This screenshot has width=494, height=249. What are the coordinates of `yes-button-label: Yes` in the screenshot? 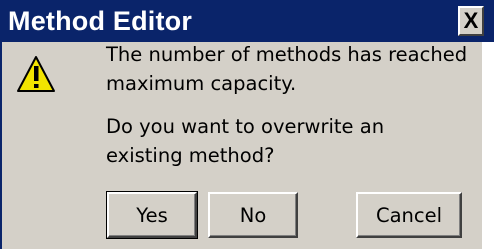 It's located at (152, 215).